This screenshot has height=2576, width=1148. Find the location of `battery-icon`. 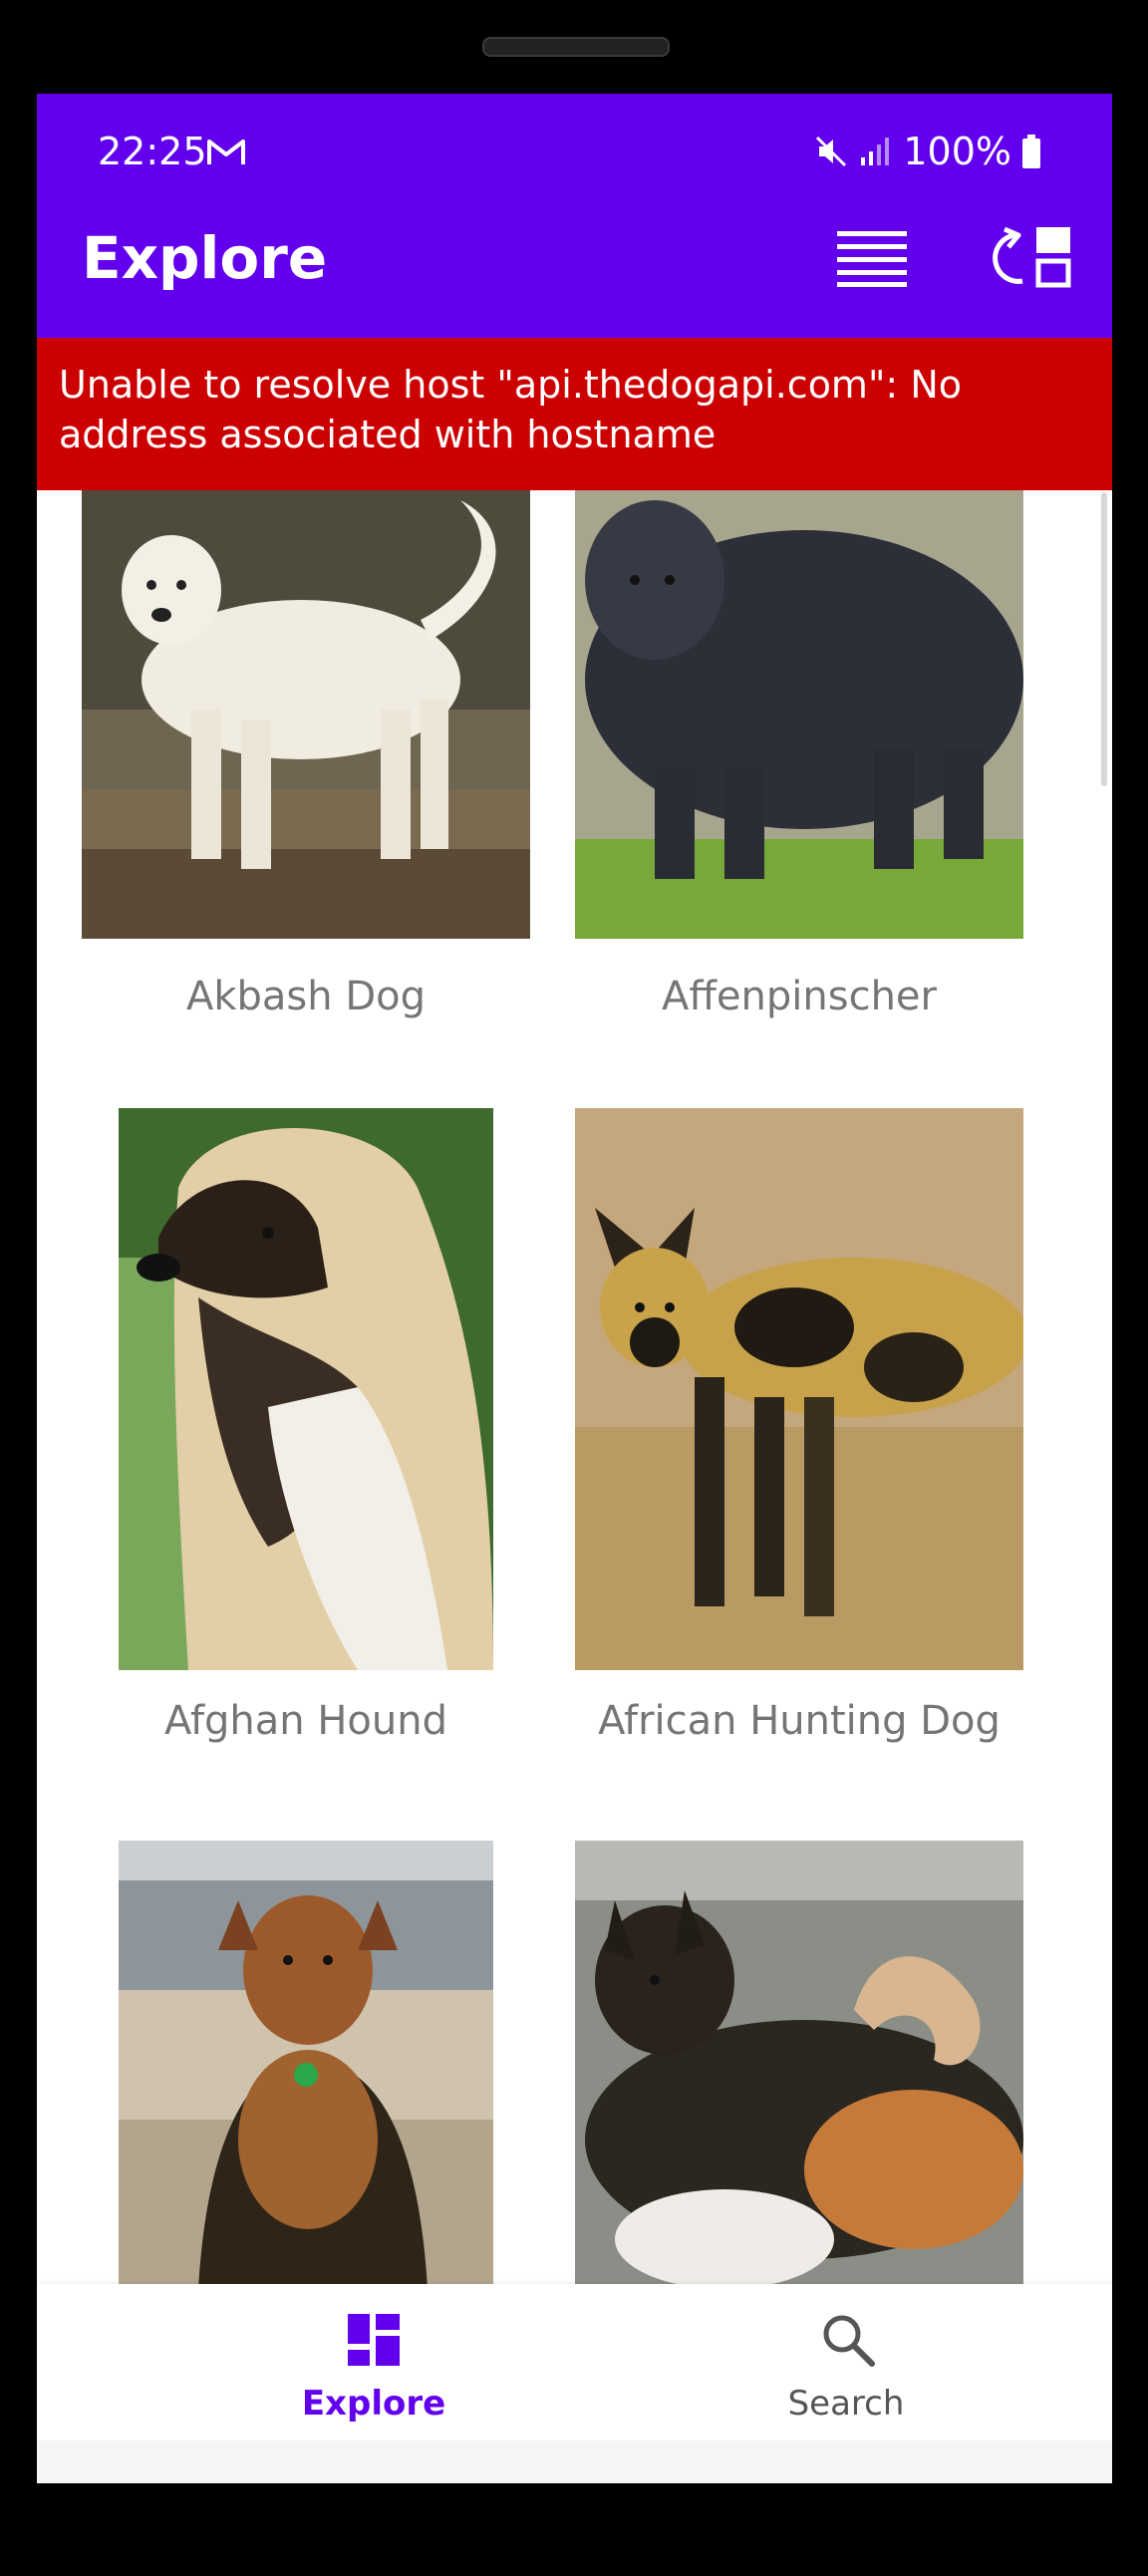

battery-icon is located at coordinates (1031, 151).